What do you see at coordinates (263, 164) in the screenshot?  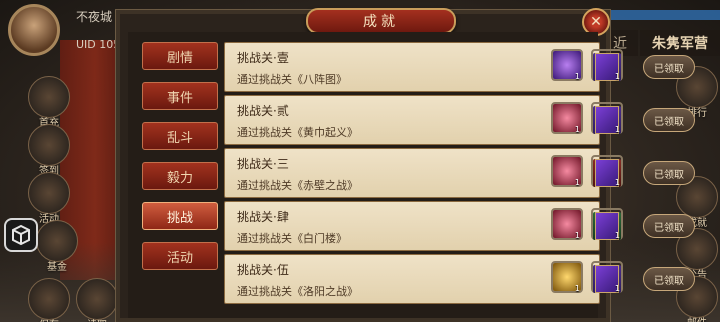 I see `achievement-title: 挑战关·三` at bounding box center [263, 164].